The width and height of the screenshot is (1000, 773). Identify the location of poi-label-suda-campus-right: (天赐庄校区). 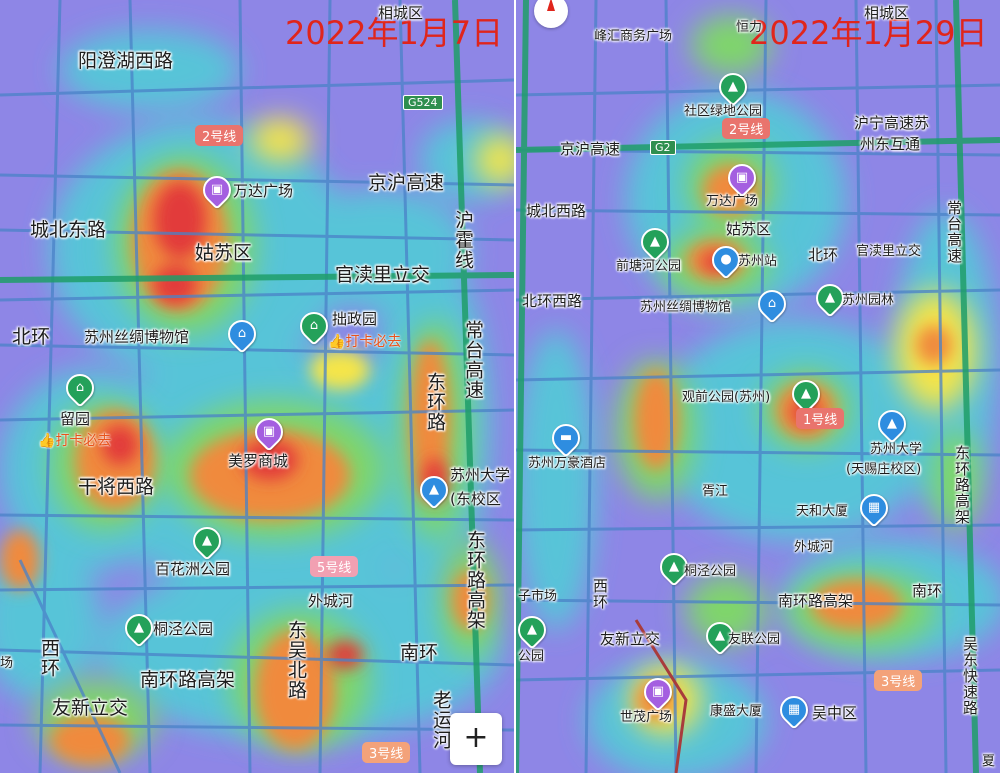
(884, 469).